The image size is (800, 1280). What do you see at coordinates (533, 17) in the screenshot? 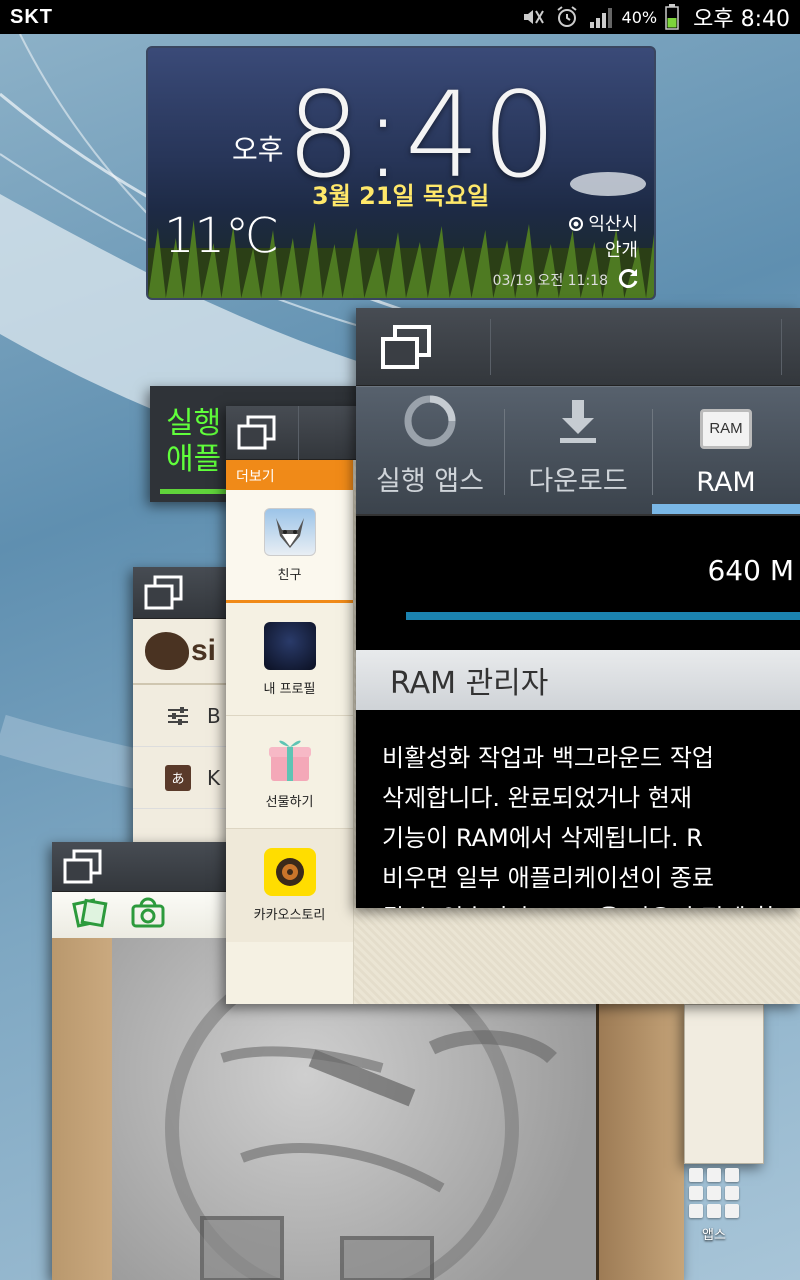
I see `mute-icon` at bounding box center [533, 17].